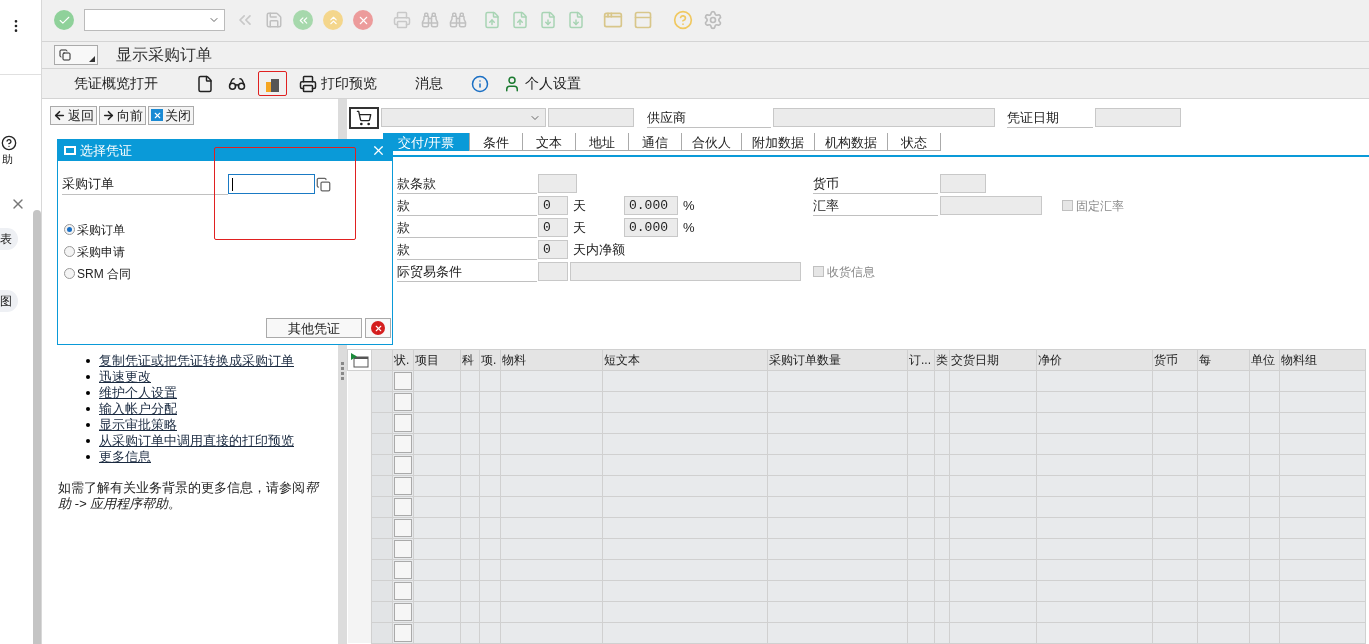 The image size is (1369, 644). Describe the element at coordinates (314, 328) in the screenshot. I see `other-document-button: 其他凭证` at that location.